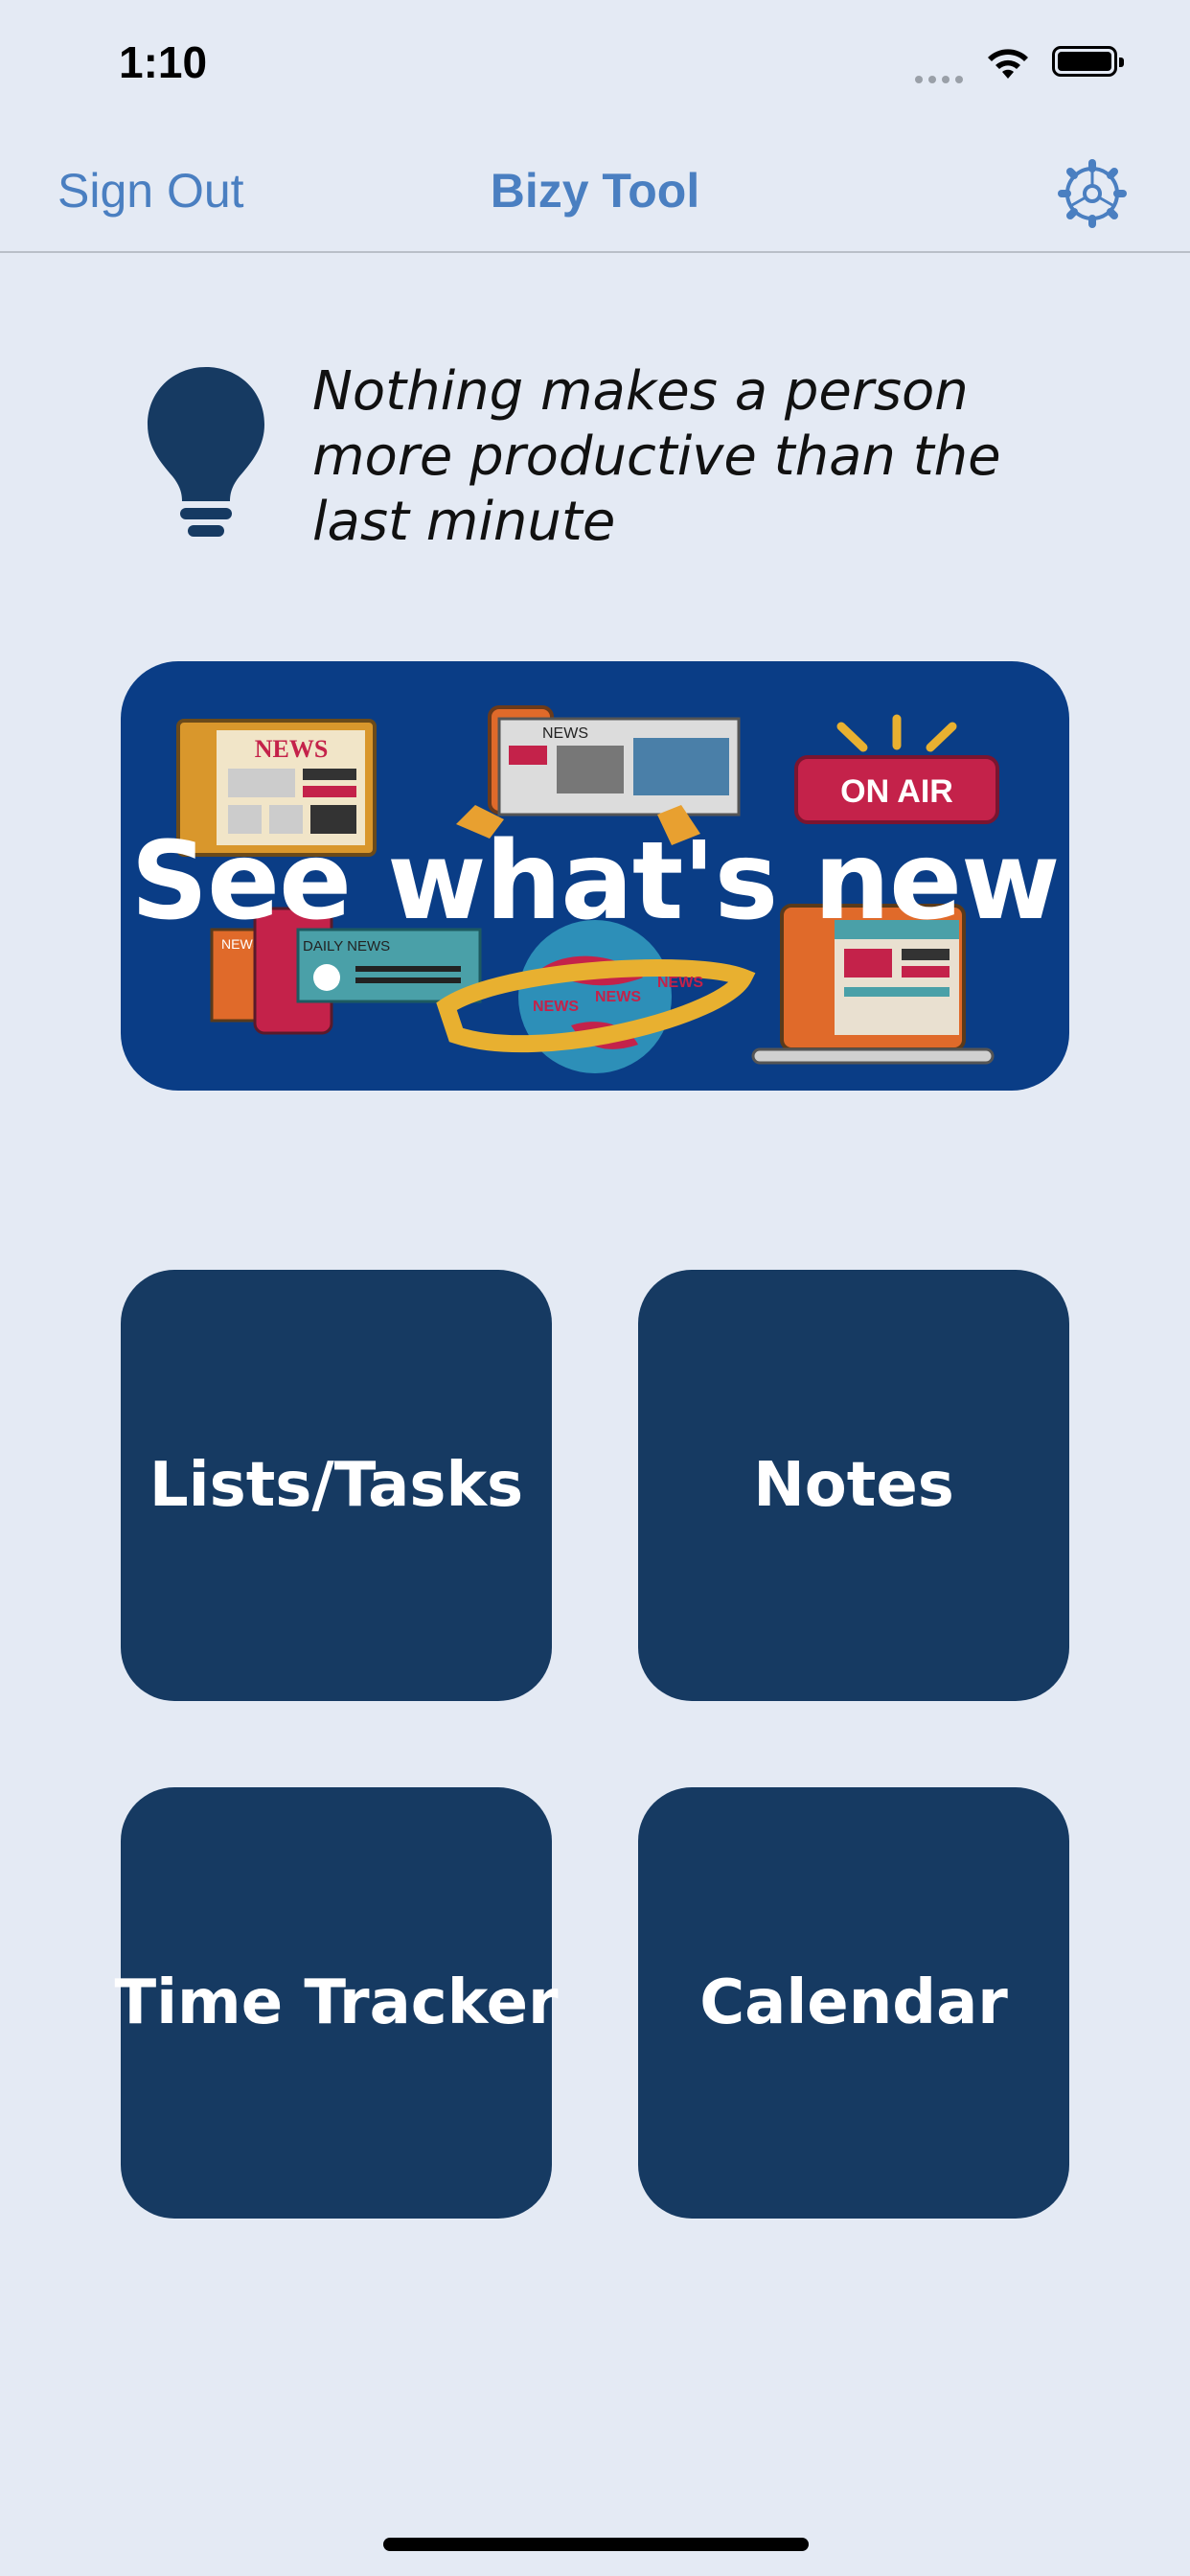 The width and height of the screenshot is (1190, 2576). Describe the element at coordinates (680, 983) in the screenshot. I see `news-label-6: NEWS` at that location.